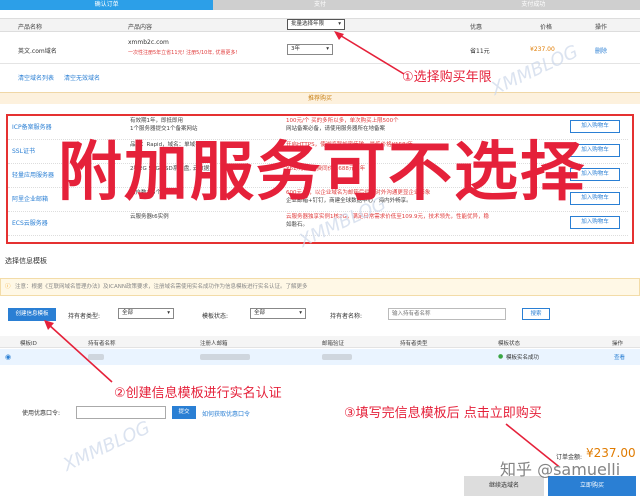 The width and height of the screenshot is (640, 500). What do you see at coordinates (346, 316) in the screenshot?
I see `holder-name-label: 持有者名称:` at bounding box center [346, 316].